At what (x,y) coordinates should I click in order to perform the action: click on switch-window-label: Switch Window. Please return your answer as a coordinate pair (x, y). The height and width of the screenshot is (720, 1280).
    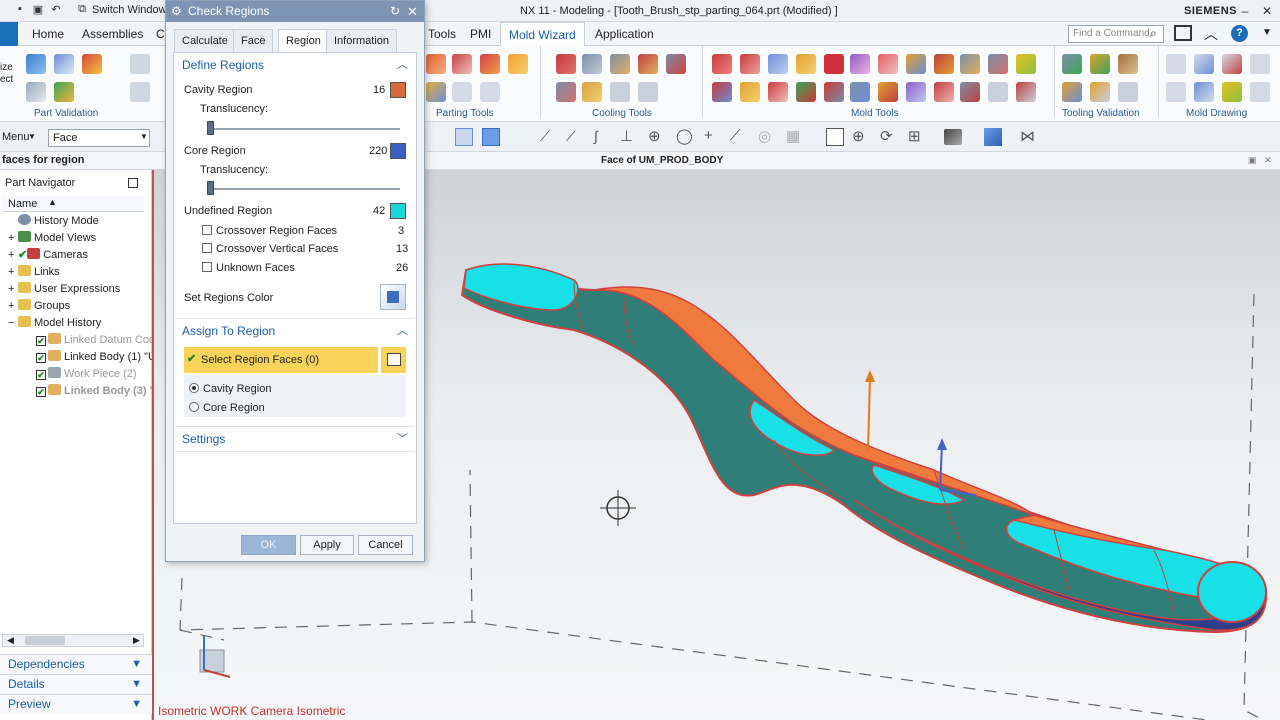
    Looking at the image, I should click on (129, 10).